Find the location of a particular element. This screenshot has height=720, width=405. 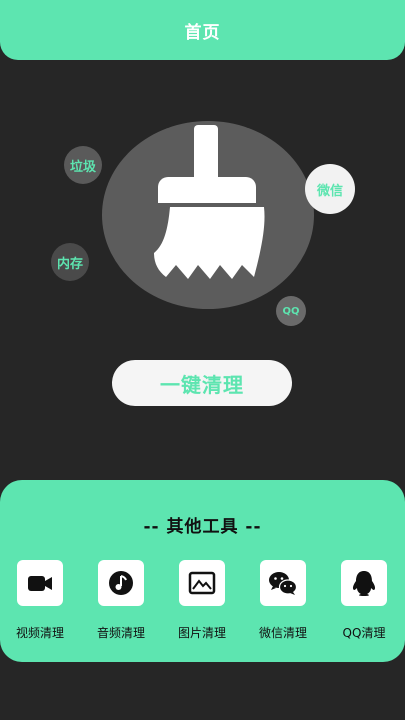

tool-image-clean-label: 图片清理 is located at coordinates (201, 633).